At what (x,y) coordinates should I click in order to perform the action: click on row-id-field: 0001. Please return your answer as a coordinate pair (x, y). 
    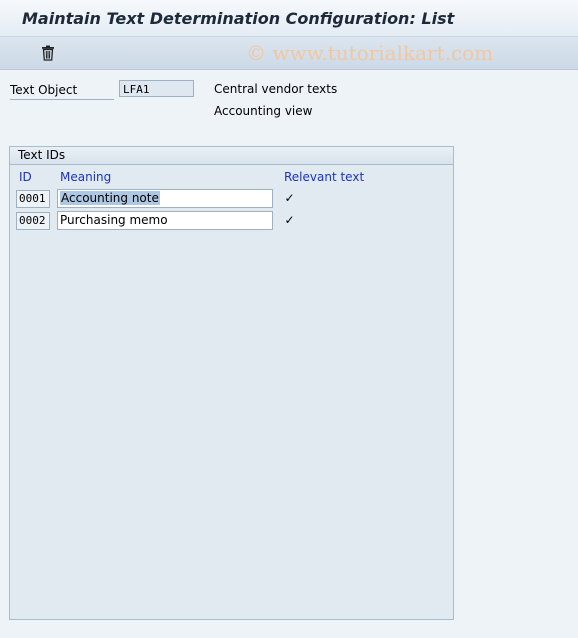
    Looking at the image, I should click on (33, 199).